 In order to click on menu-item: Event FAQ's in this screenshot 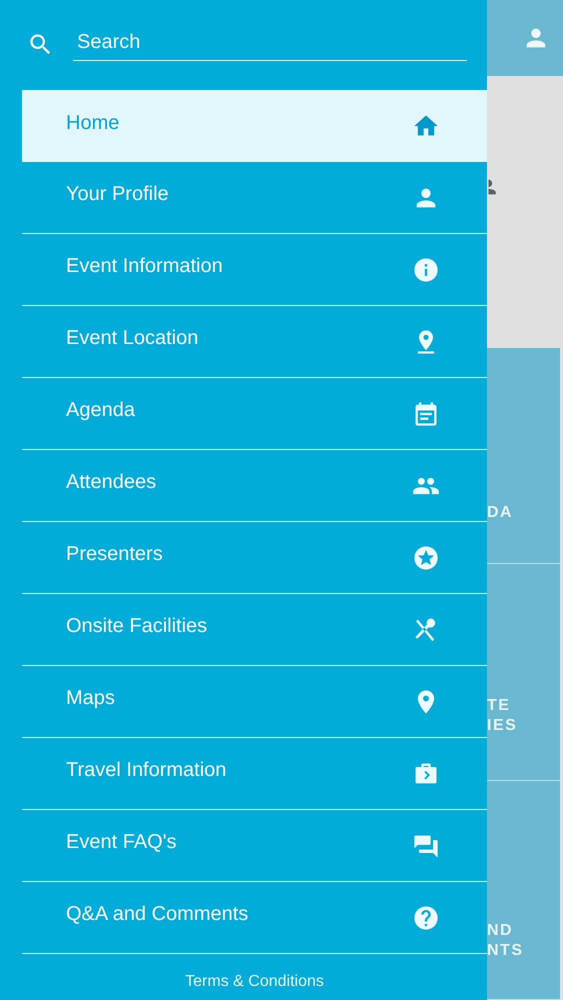, I will do `click(254, 846)`.